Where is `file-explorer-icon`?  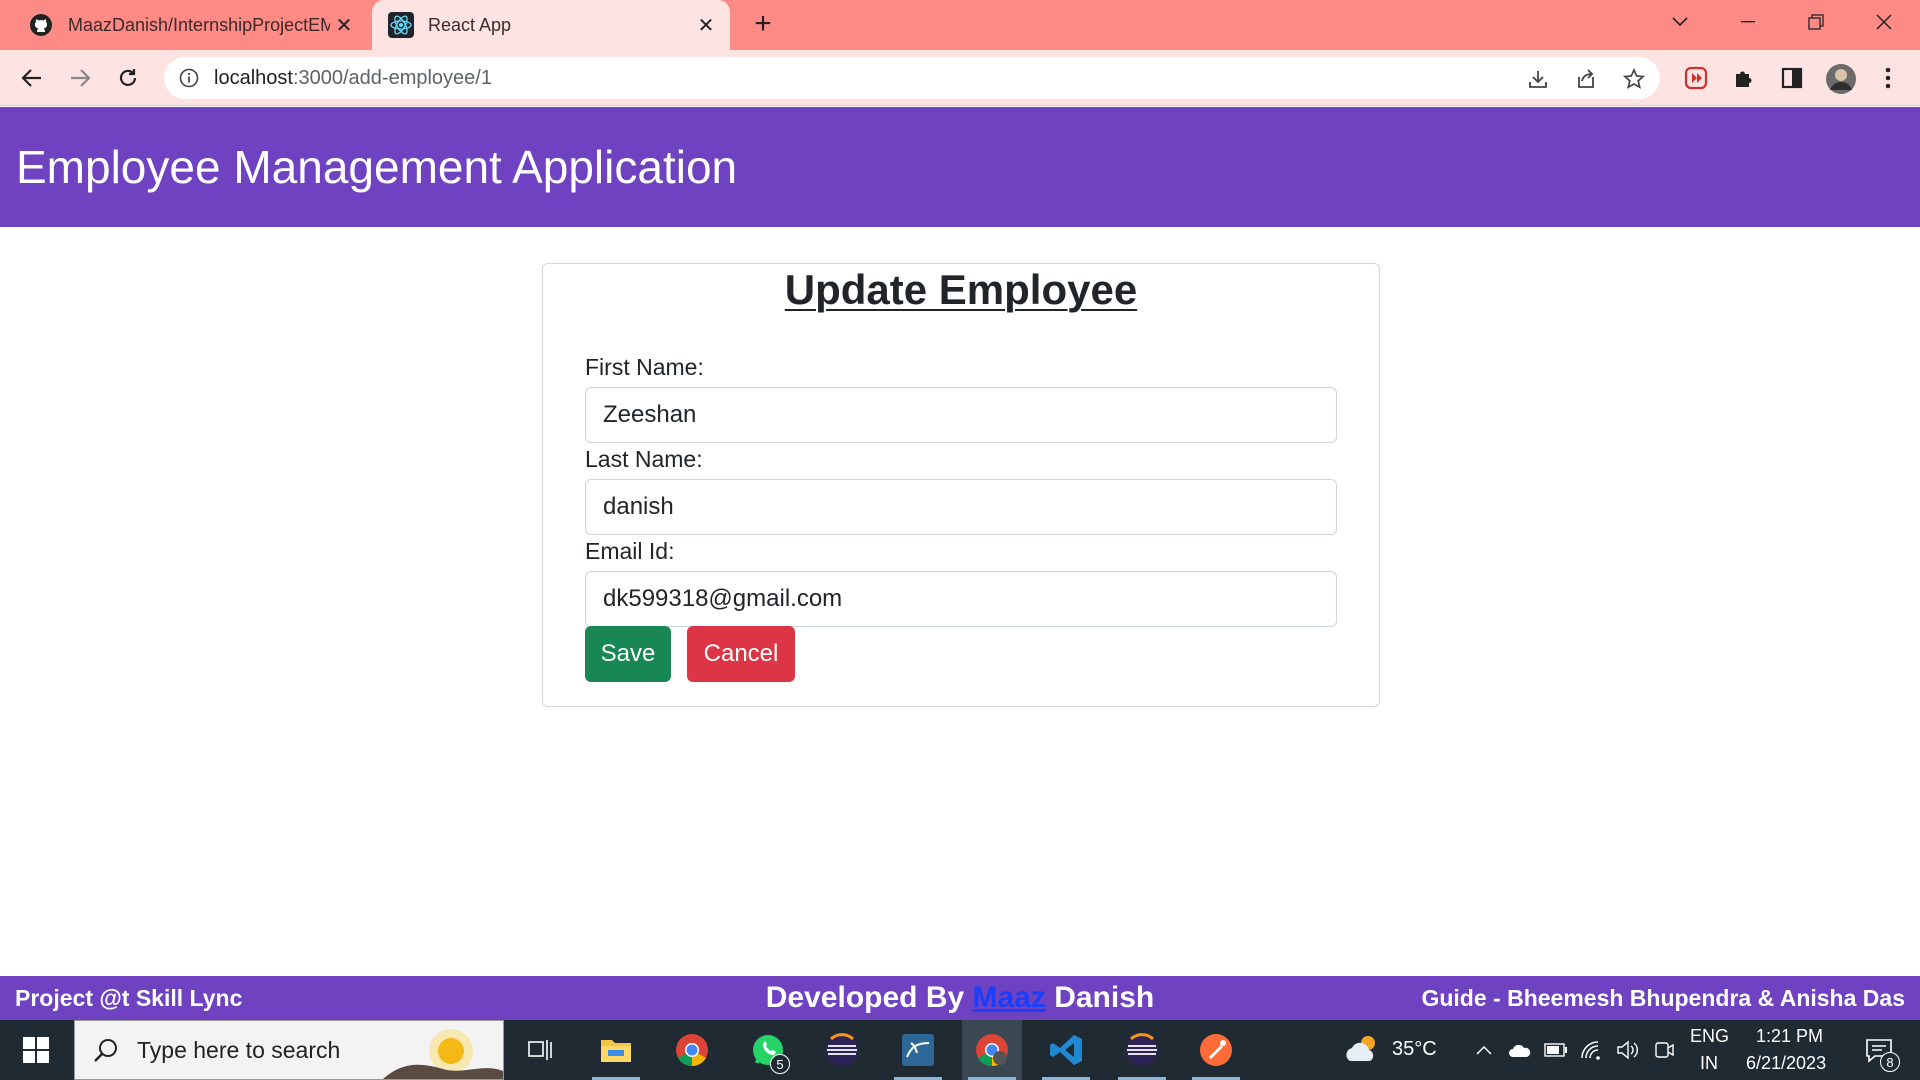 file-explorer-icon is located at coordinates (616, 1050).